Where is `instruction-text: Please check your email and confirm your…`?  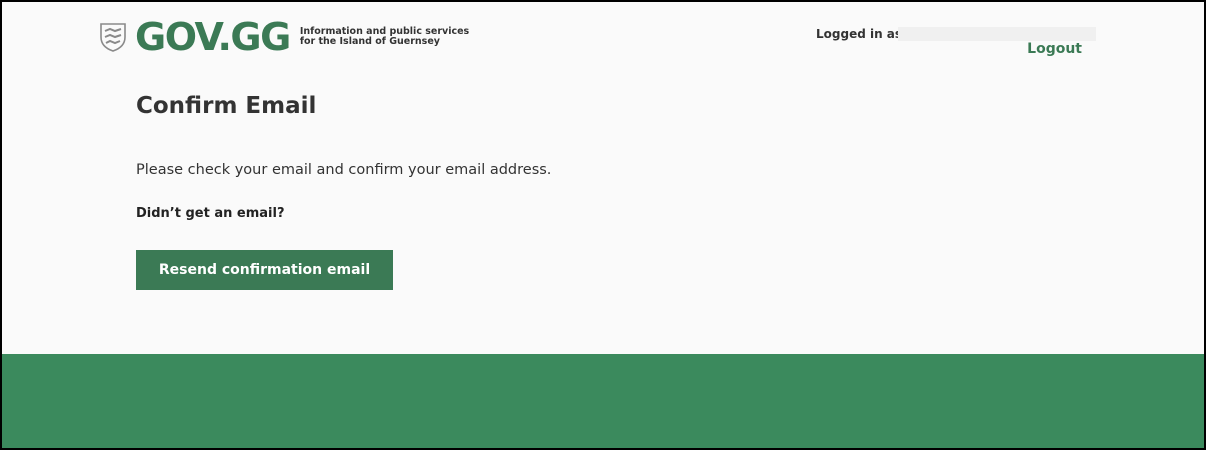
instruction-text: Please check your email and confirm your… is located at coordinates (344, 170).